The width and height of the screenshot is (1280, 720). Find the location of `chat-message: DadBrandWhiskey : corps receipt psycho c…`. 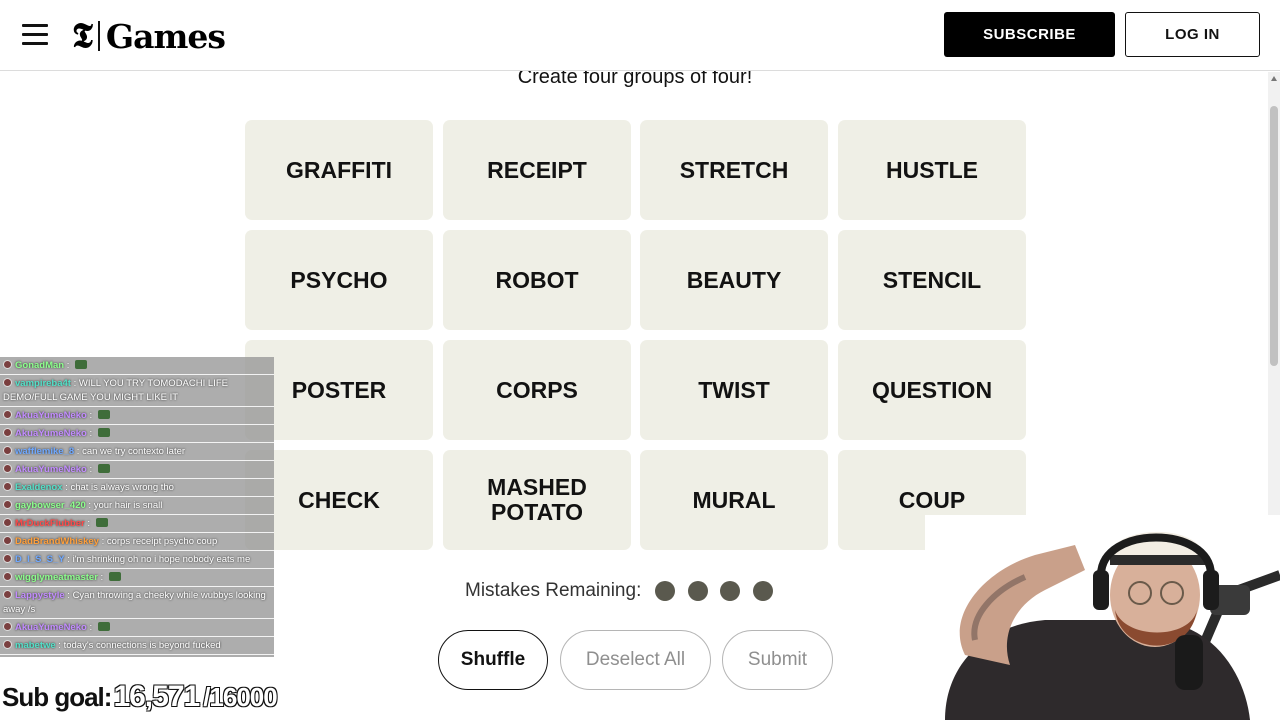

chat-message: DadBrandWhiskey : corps receipt psycho c… is located at coordinates (137, 542).